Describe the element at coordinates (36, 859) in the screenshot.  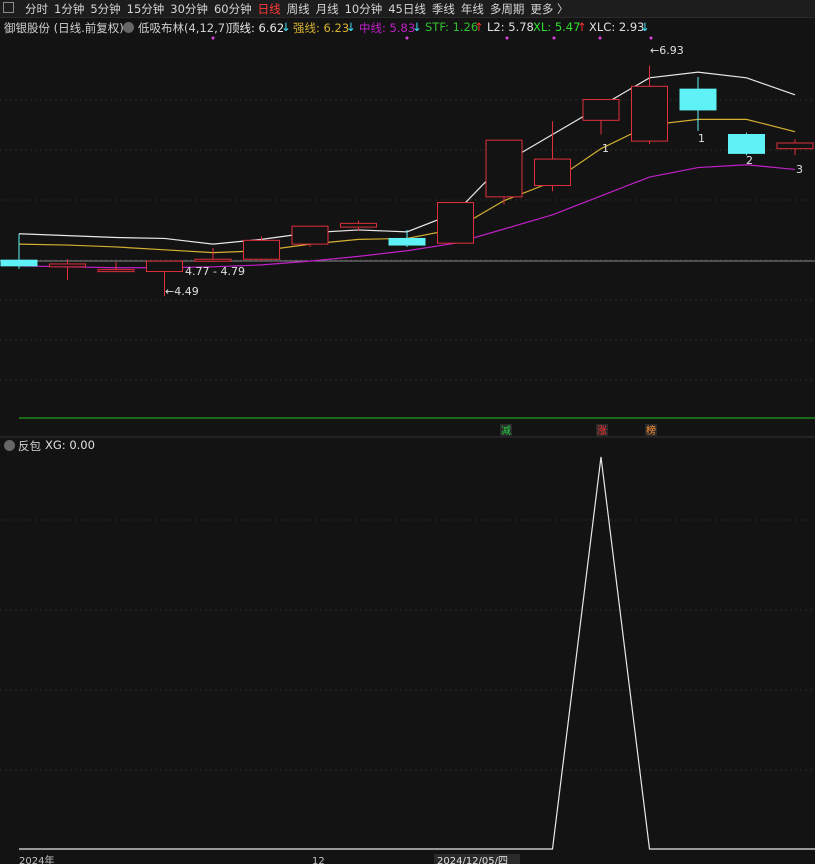
I see `axis-label-year: 2024年` at that location.